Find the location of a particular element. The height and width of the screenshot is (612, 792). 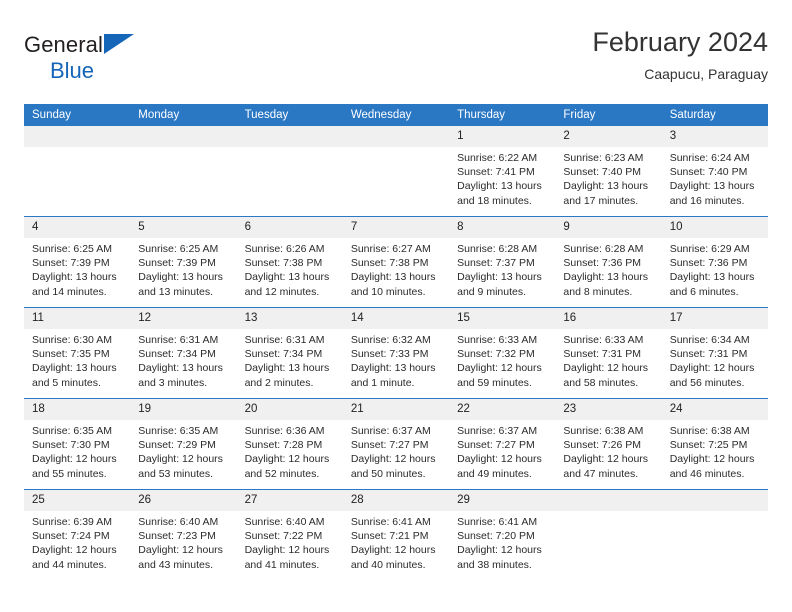

daylight-text: Daylight: 13 hours and 3 minutes. is located at coordinates (180, 375).